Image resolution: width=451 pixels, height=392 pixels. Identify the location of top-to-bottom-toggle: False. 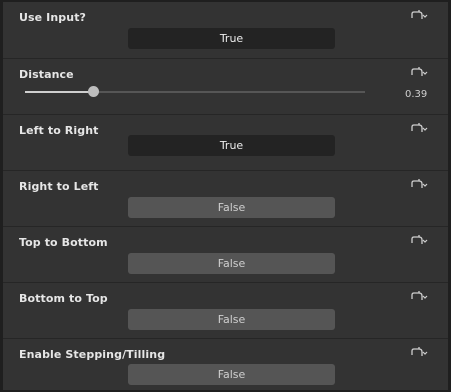
(231, 263).